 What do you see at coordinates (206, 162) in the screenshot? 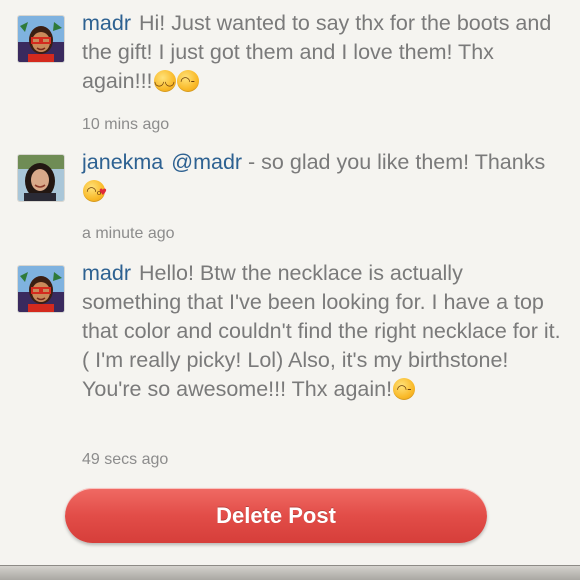
I see `mention-link: @madr` at bounding box center [206, 162].